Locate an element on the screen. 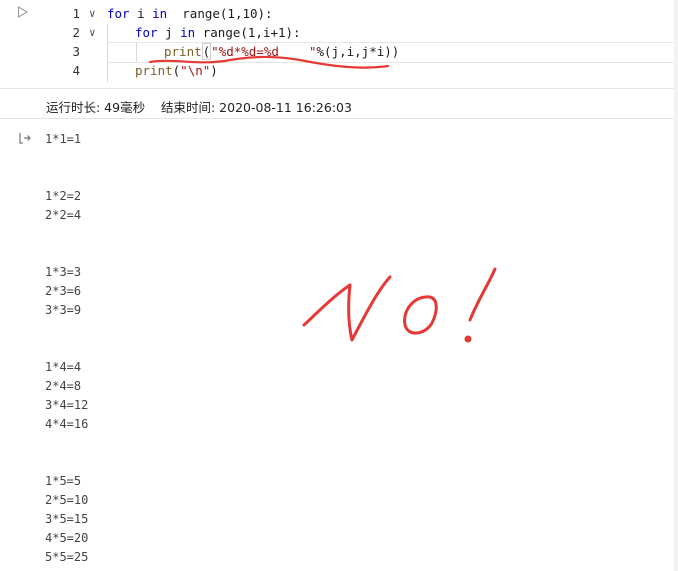 The width and height of the screenshot is (678, 571). cell-divider is located at coordinates (339, 88).